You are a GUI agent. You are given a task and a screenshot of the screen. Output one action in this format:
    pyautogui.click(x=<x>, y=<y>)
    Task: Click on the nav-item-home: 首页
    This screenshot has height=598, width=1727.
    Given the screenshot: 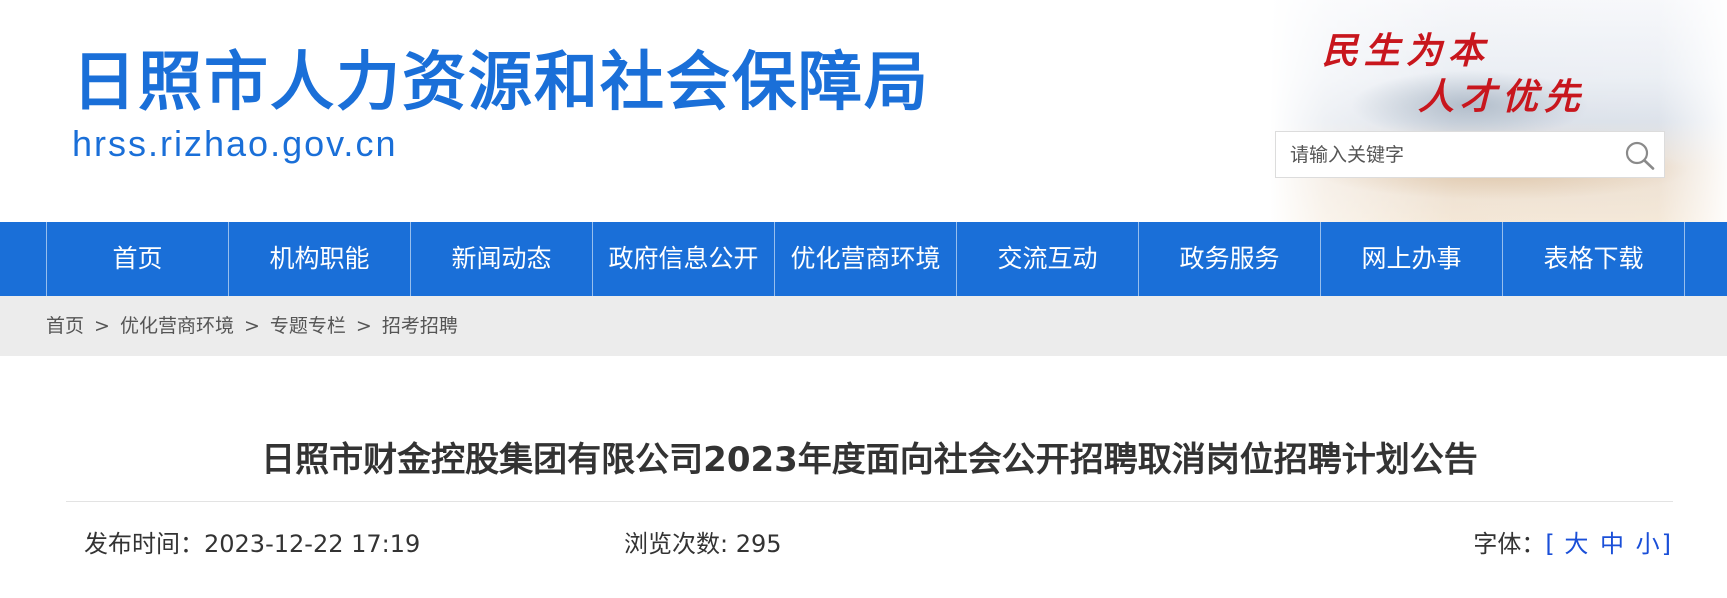 What is the action you would take?
    pyautogui.click(x=138, y=259)
    